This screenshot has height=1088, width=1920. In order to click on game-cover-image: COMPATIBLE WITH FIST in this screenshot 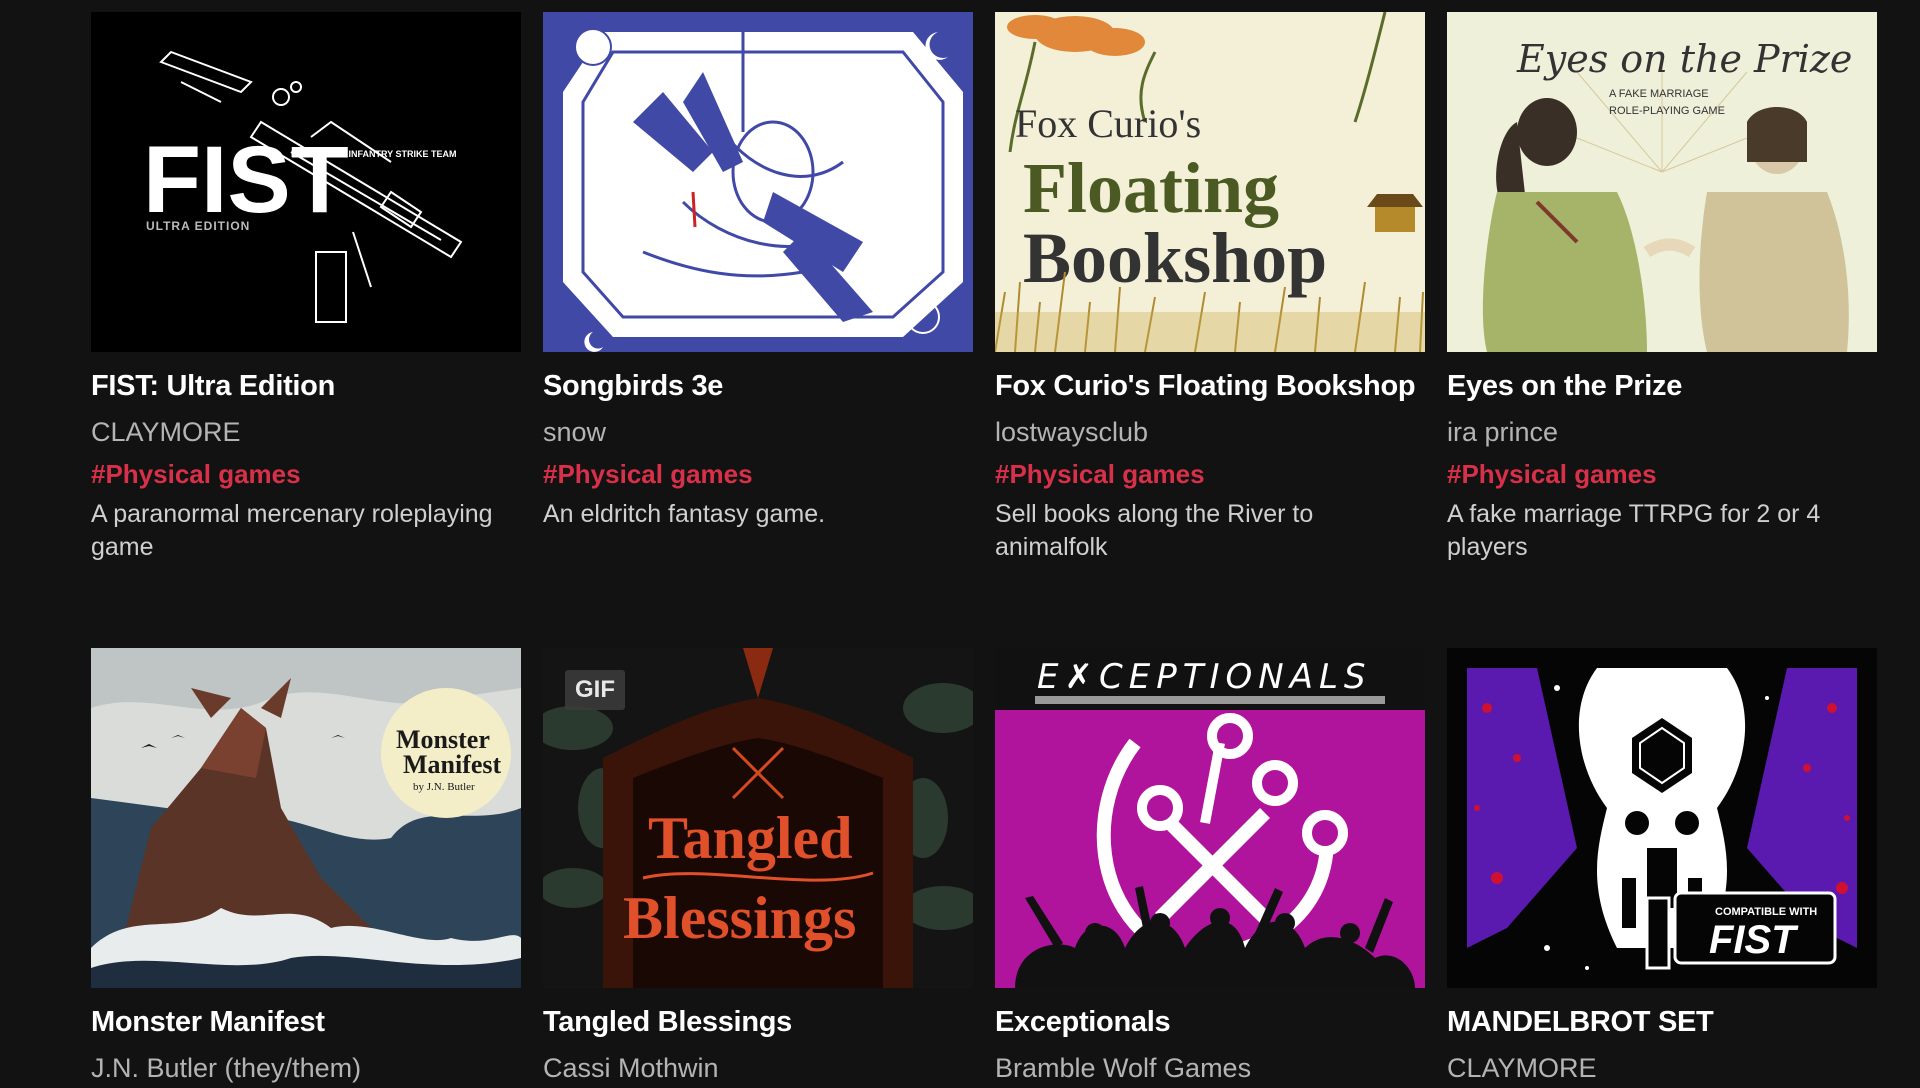, I will do `click(1662, 818)`.